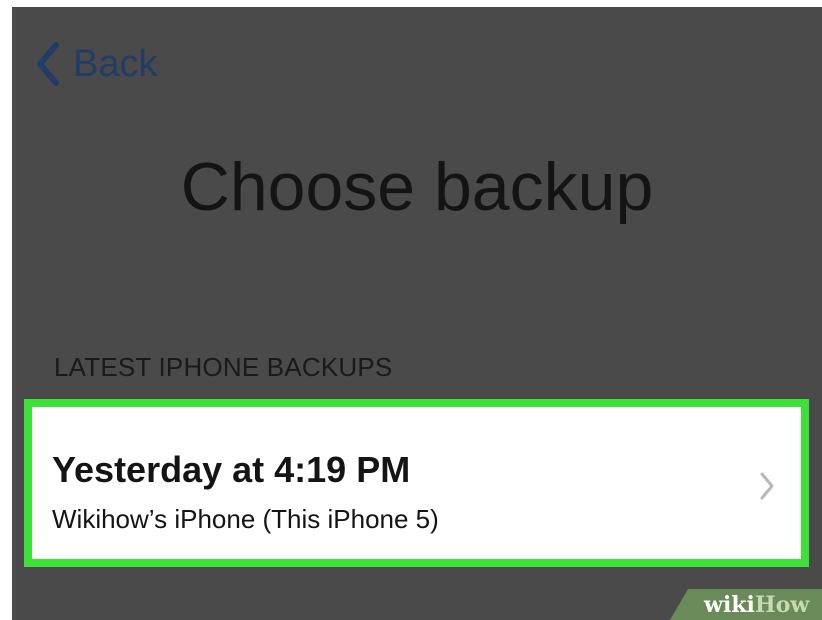 The image size is (822, 620). Describe the element at coordinates (767, 486) in the screenshot. I see `chevron-right-icon` at that location.